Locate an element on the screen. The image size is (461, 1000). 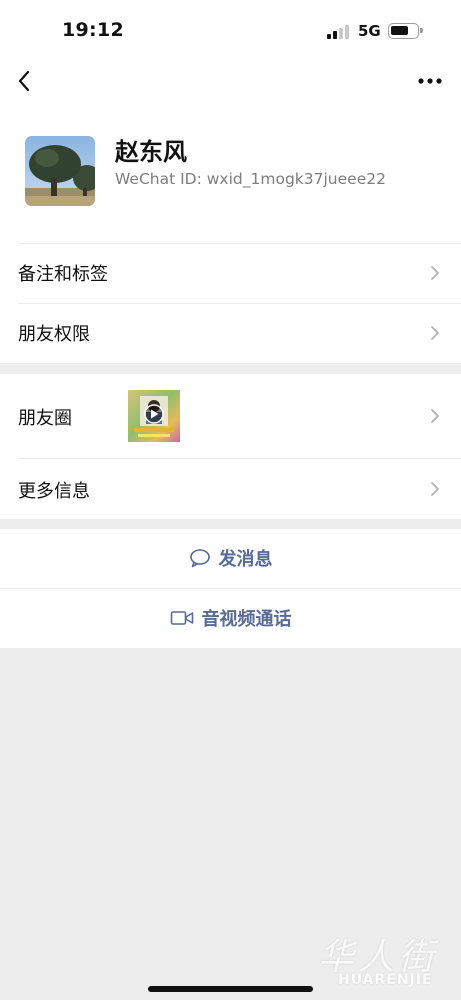
status-time: 19:12 is located at coordinates (93, 30).